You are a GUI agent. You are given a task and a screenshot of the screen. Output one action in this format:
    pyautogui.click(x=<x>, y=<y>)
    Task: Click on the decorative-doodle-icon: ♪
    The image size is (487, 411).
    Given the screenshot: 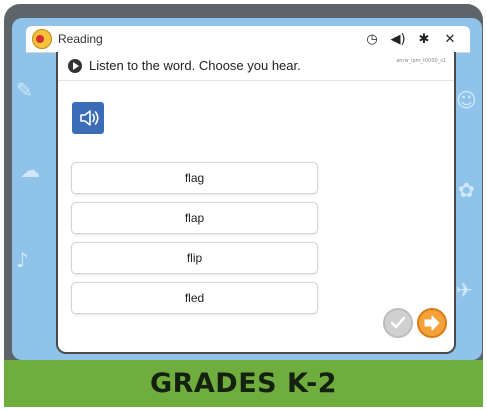 What is the action you would take?
    pyautogui.click(x=22, y=260)
    